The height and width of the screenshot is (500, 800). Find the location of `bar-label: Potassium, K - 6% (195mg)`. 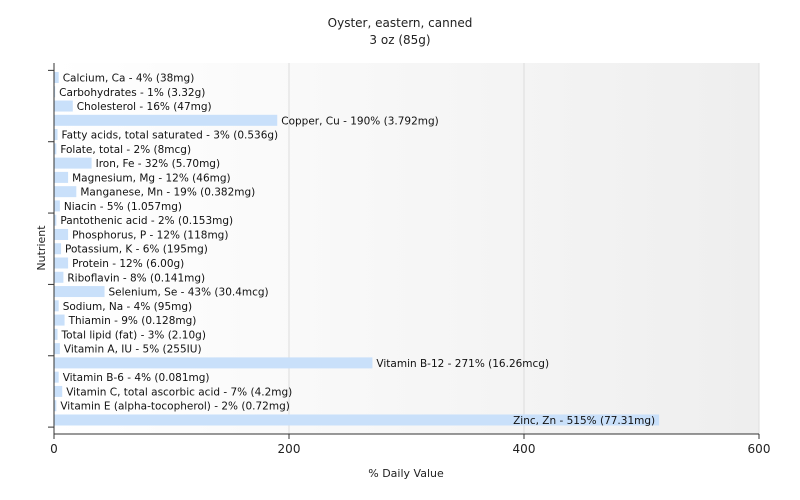

bar-label: Potassium, K - 6% (195mg) is located at coordinates (136, 250).